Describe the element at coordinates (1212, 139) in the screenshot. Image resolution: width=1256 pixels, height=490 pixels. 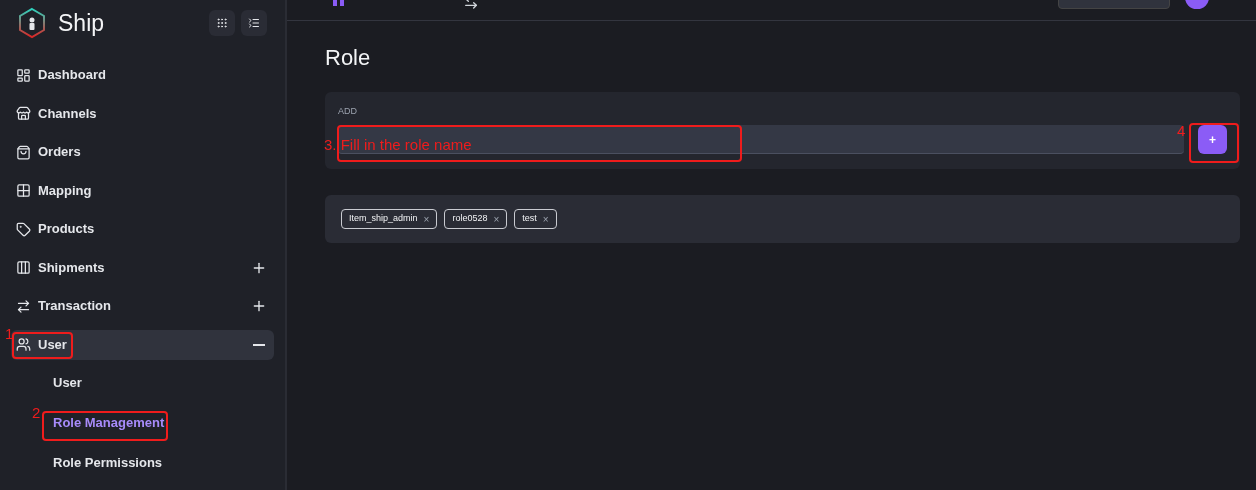
I see `add-button: +` at that location.